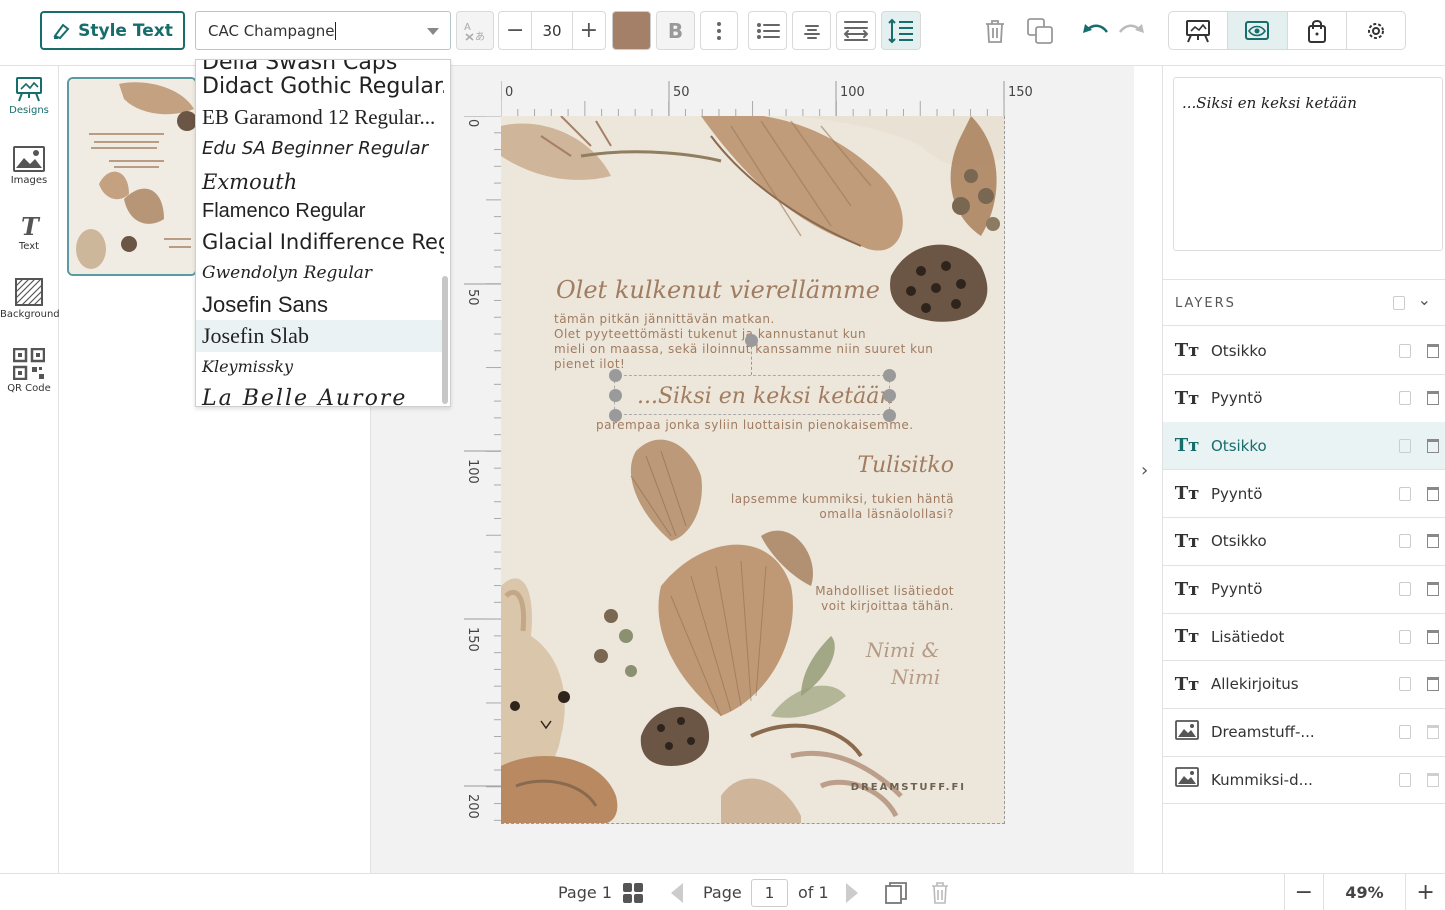 The image size is (1445, 910). Describe the element at coordinates (675, 30) in the screenshot. I see `bold-button: B` at that location.